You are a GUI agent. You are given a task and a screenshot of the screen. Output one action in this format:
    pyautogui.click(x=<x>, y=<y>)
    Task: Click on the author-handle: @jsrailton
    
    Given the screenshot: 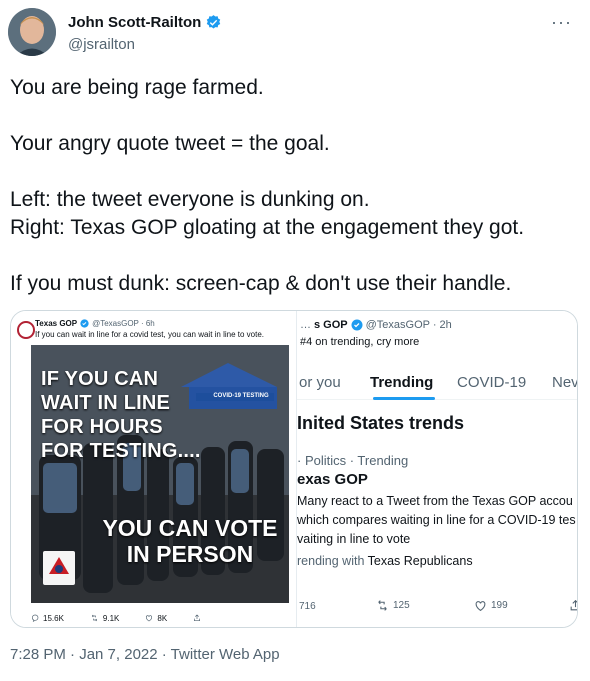 What is the action you would take?
    pyautogui.click(x=101, y=44)
    